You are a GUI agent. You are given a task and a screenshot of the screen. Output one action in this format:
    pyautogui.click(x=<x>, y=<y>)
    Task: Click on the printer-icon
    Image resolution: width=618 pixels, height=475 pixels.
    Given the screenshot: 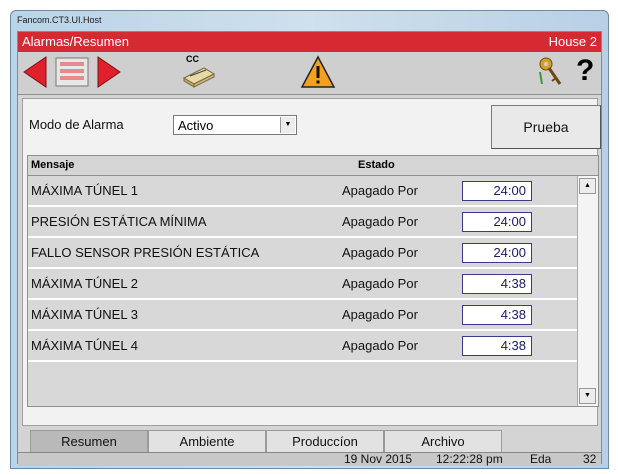 What is the action you would take?
    pyautogui.click(x=199, y=77)
    